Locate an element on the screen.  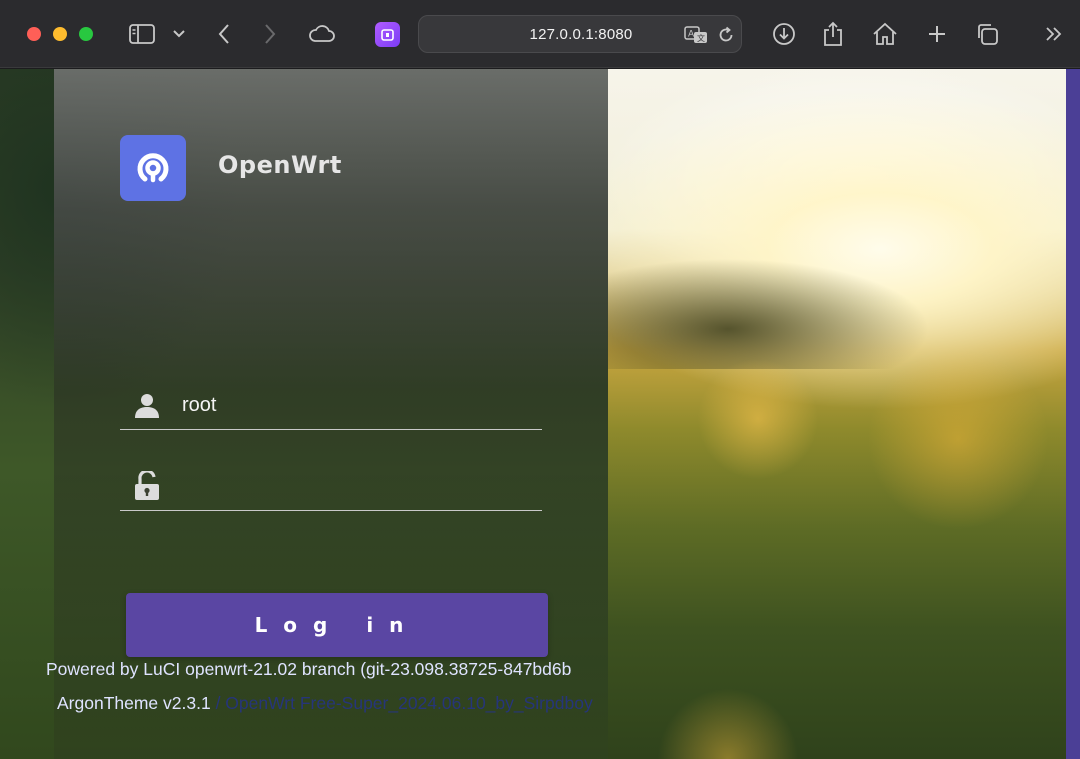
icloud-icon is located at coordinates (322, 34).